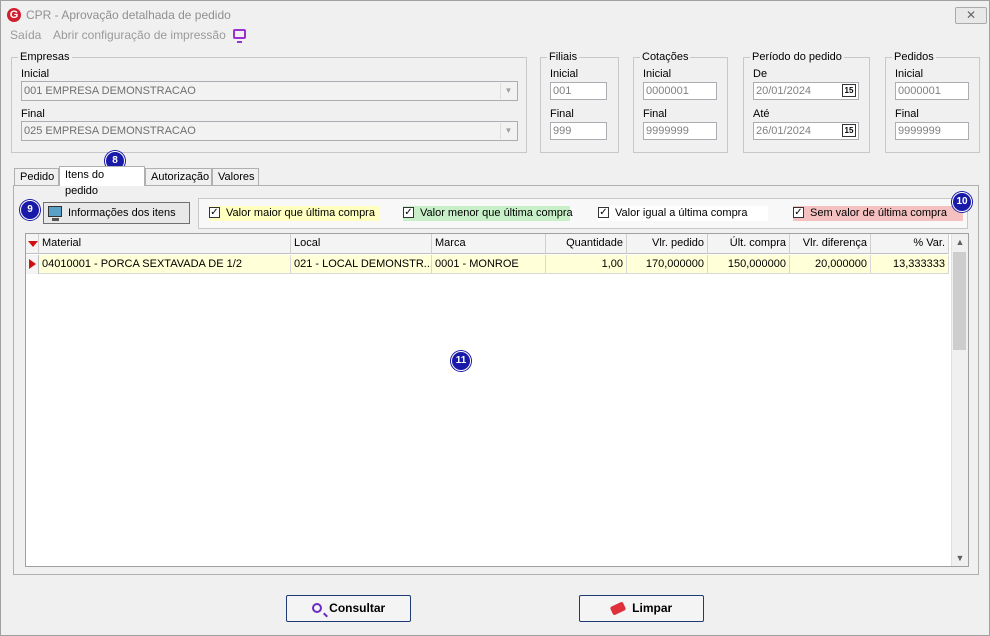  Describe the element at coordinates (680, 131) in the screenshot. I see `cotacao-final-input: 9999999` at that location.